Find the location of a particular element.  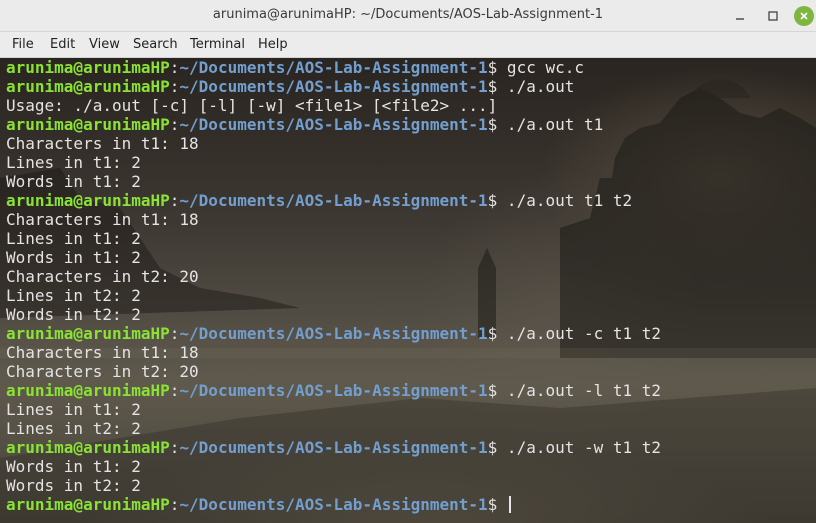

command-text: ./a.out -l t1 t2 is located at coordinates (579, 390).